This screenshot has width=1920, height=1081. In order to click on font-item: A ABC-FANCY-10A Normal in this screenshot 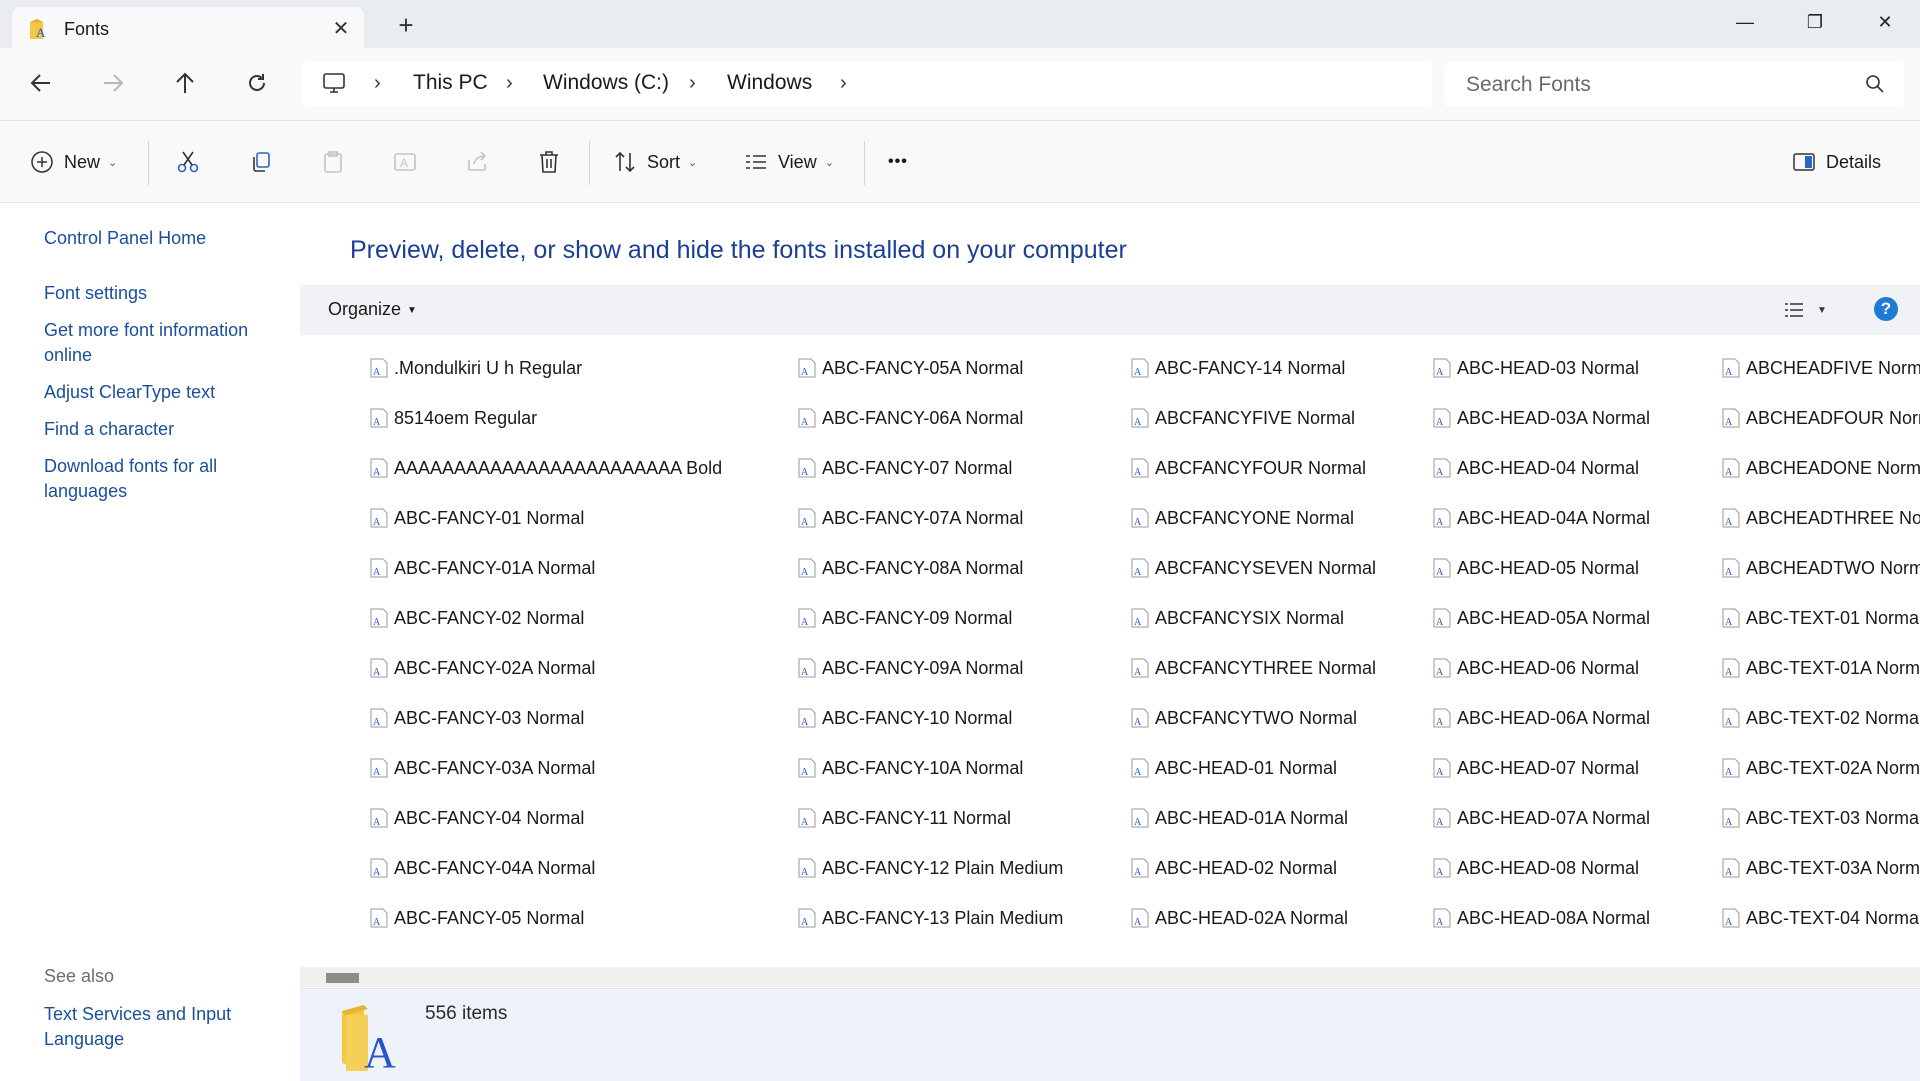, I will do `click(909, 768)`.